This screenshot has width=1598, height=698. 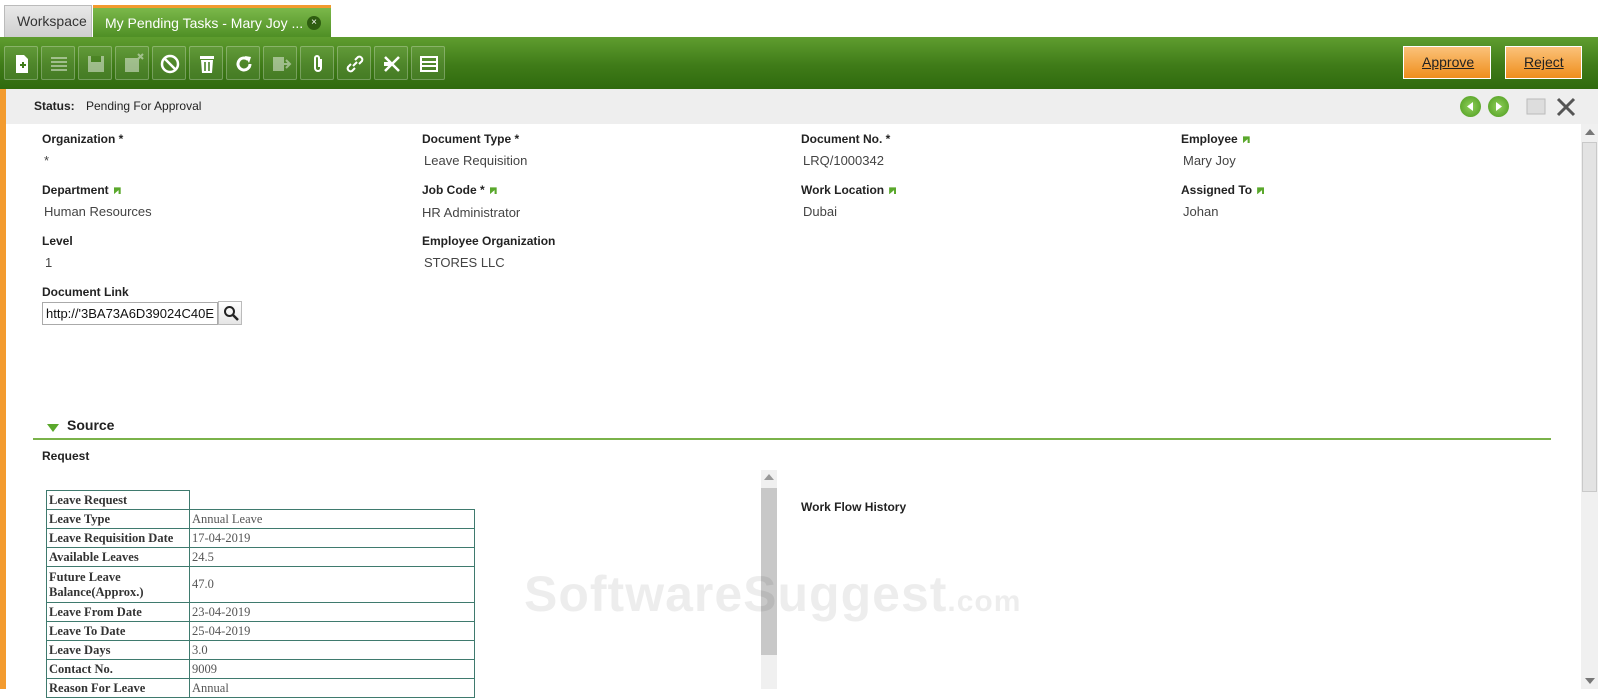 I want to click on arrow-right-icon, so click(x=1499, y=106).